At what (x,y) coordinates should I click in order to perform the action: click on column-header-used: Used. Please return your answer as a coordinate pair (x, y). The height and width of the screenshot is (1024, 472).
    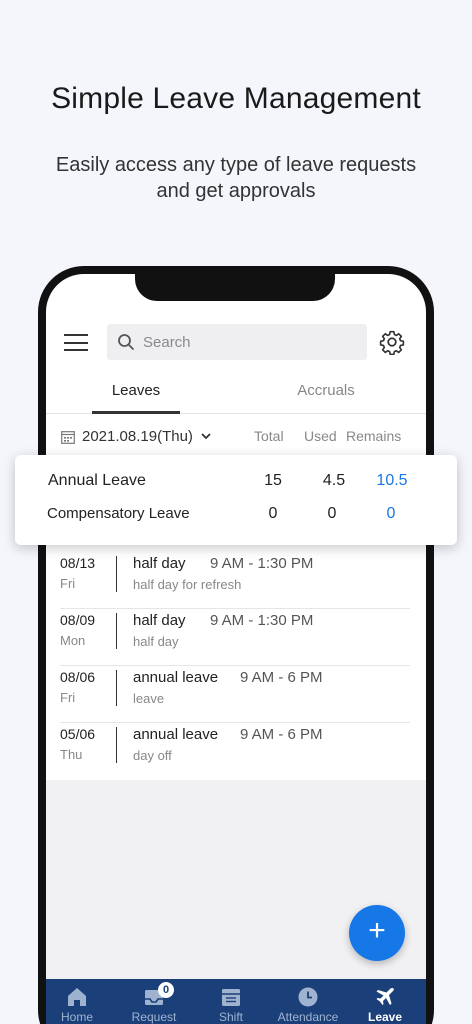
    Looking at the image, I should click on (320, 436).